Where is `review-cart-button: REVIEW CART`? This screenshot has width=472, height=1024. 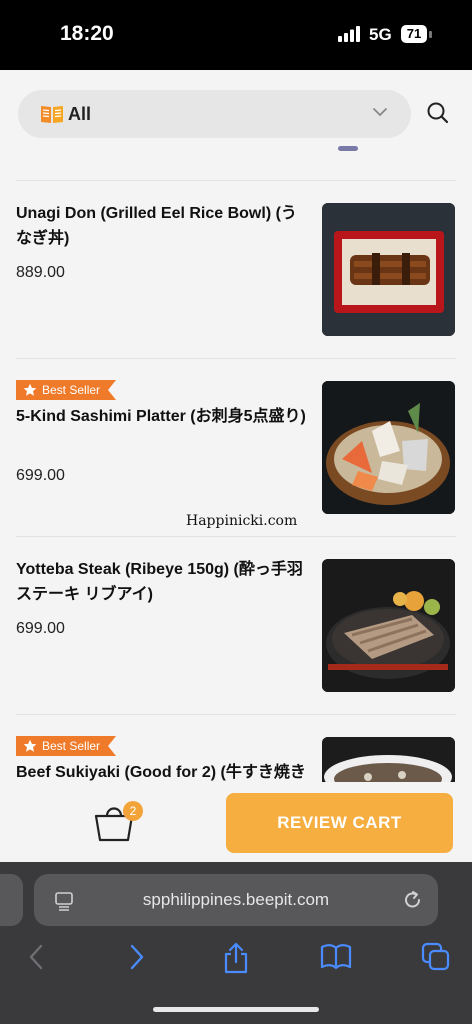
review-cart-button: REVIEW CART is located at coordinates (339, 823).